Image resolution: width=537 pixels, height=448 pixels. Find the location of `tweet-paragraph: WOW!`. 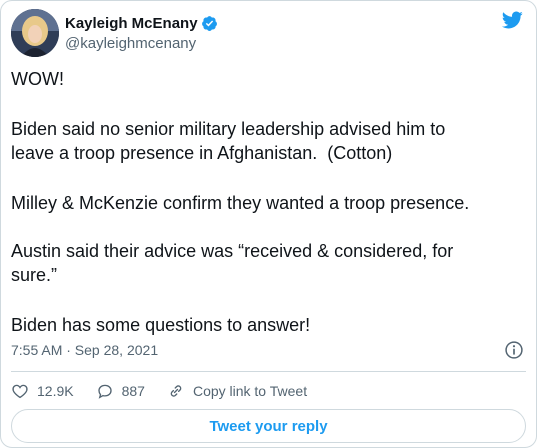

tweet-paragraph: WOW! is located at coordinates (37, 79).